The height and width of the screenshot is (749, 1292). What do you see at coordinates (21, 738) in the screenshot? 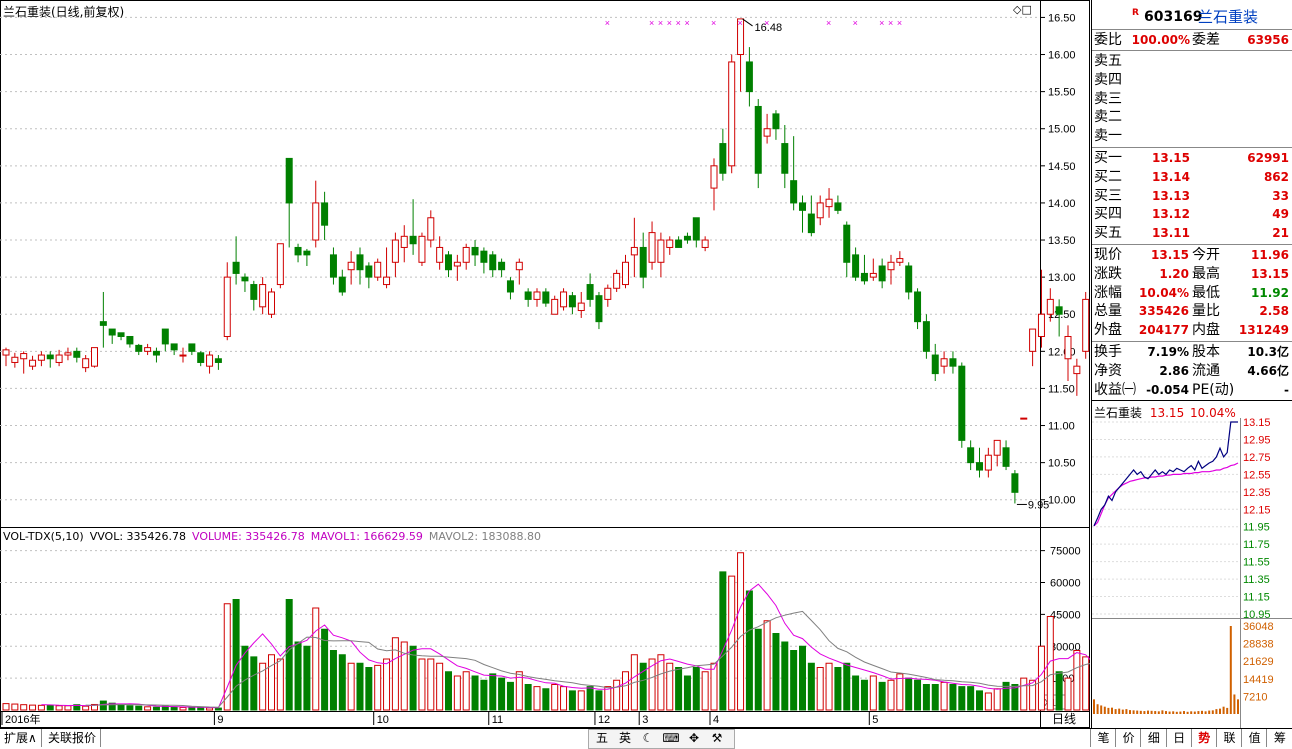
I see `tab-expand: 扩展∧` at bounding box center [21, 738].